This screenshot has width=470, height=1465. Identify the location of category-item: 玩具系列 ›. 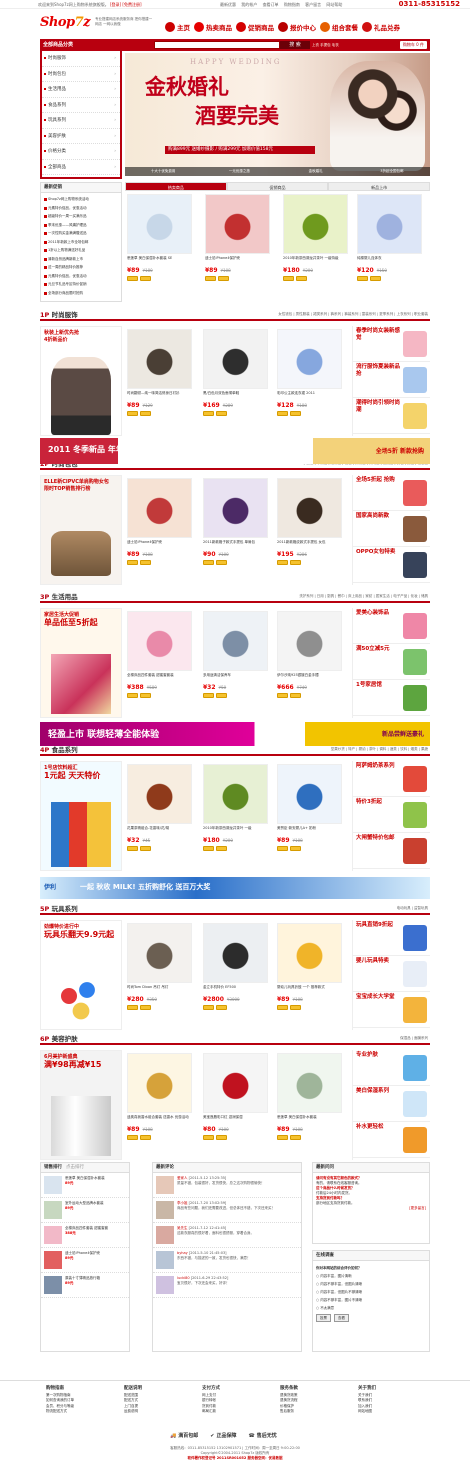
(81, 121).